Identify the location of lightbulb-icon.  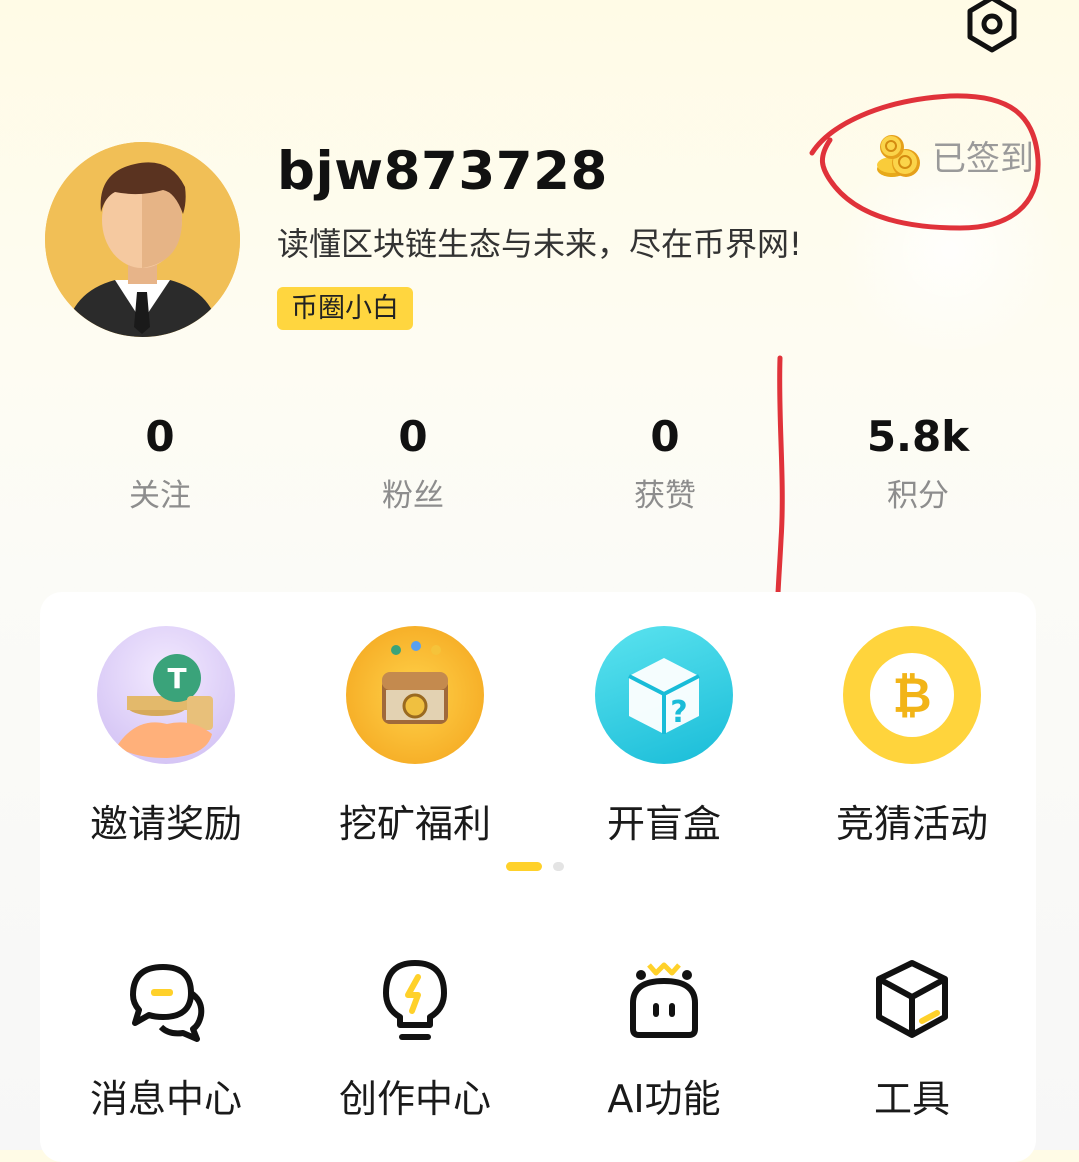
(415, 1000).